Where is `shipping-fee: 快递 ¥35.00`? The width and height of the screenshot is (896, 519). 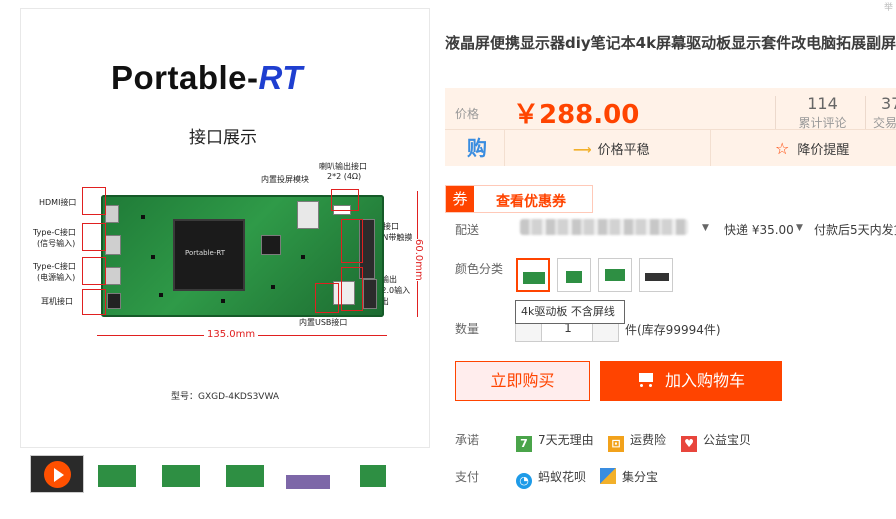 shipping-fee: 快递 ¥35.00 is located at coordinates (759, 229).